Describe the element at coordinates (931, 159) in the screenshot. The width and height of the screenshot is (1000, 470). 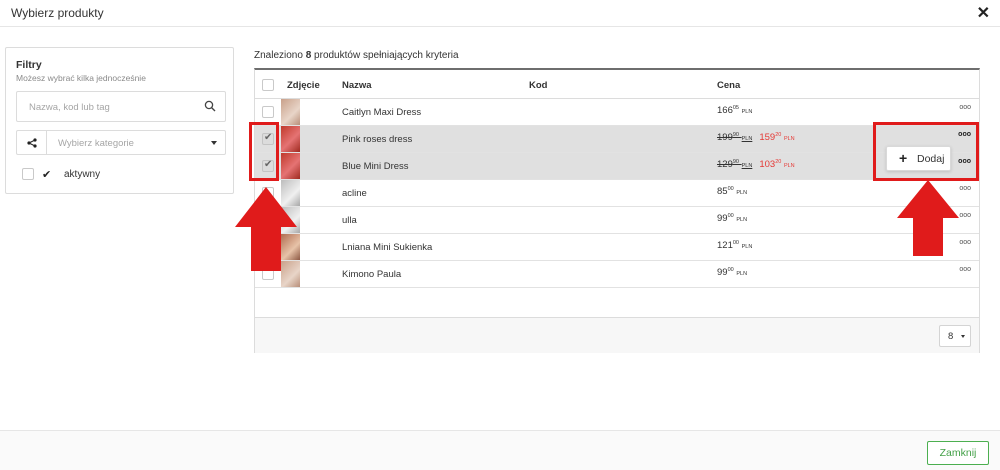
I see `add-label: Dodaj` at that location.